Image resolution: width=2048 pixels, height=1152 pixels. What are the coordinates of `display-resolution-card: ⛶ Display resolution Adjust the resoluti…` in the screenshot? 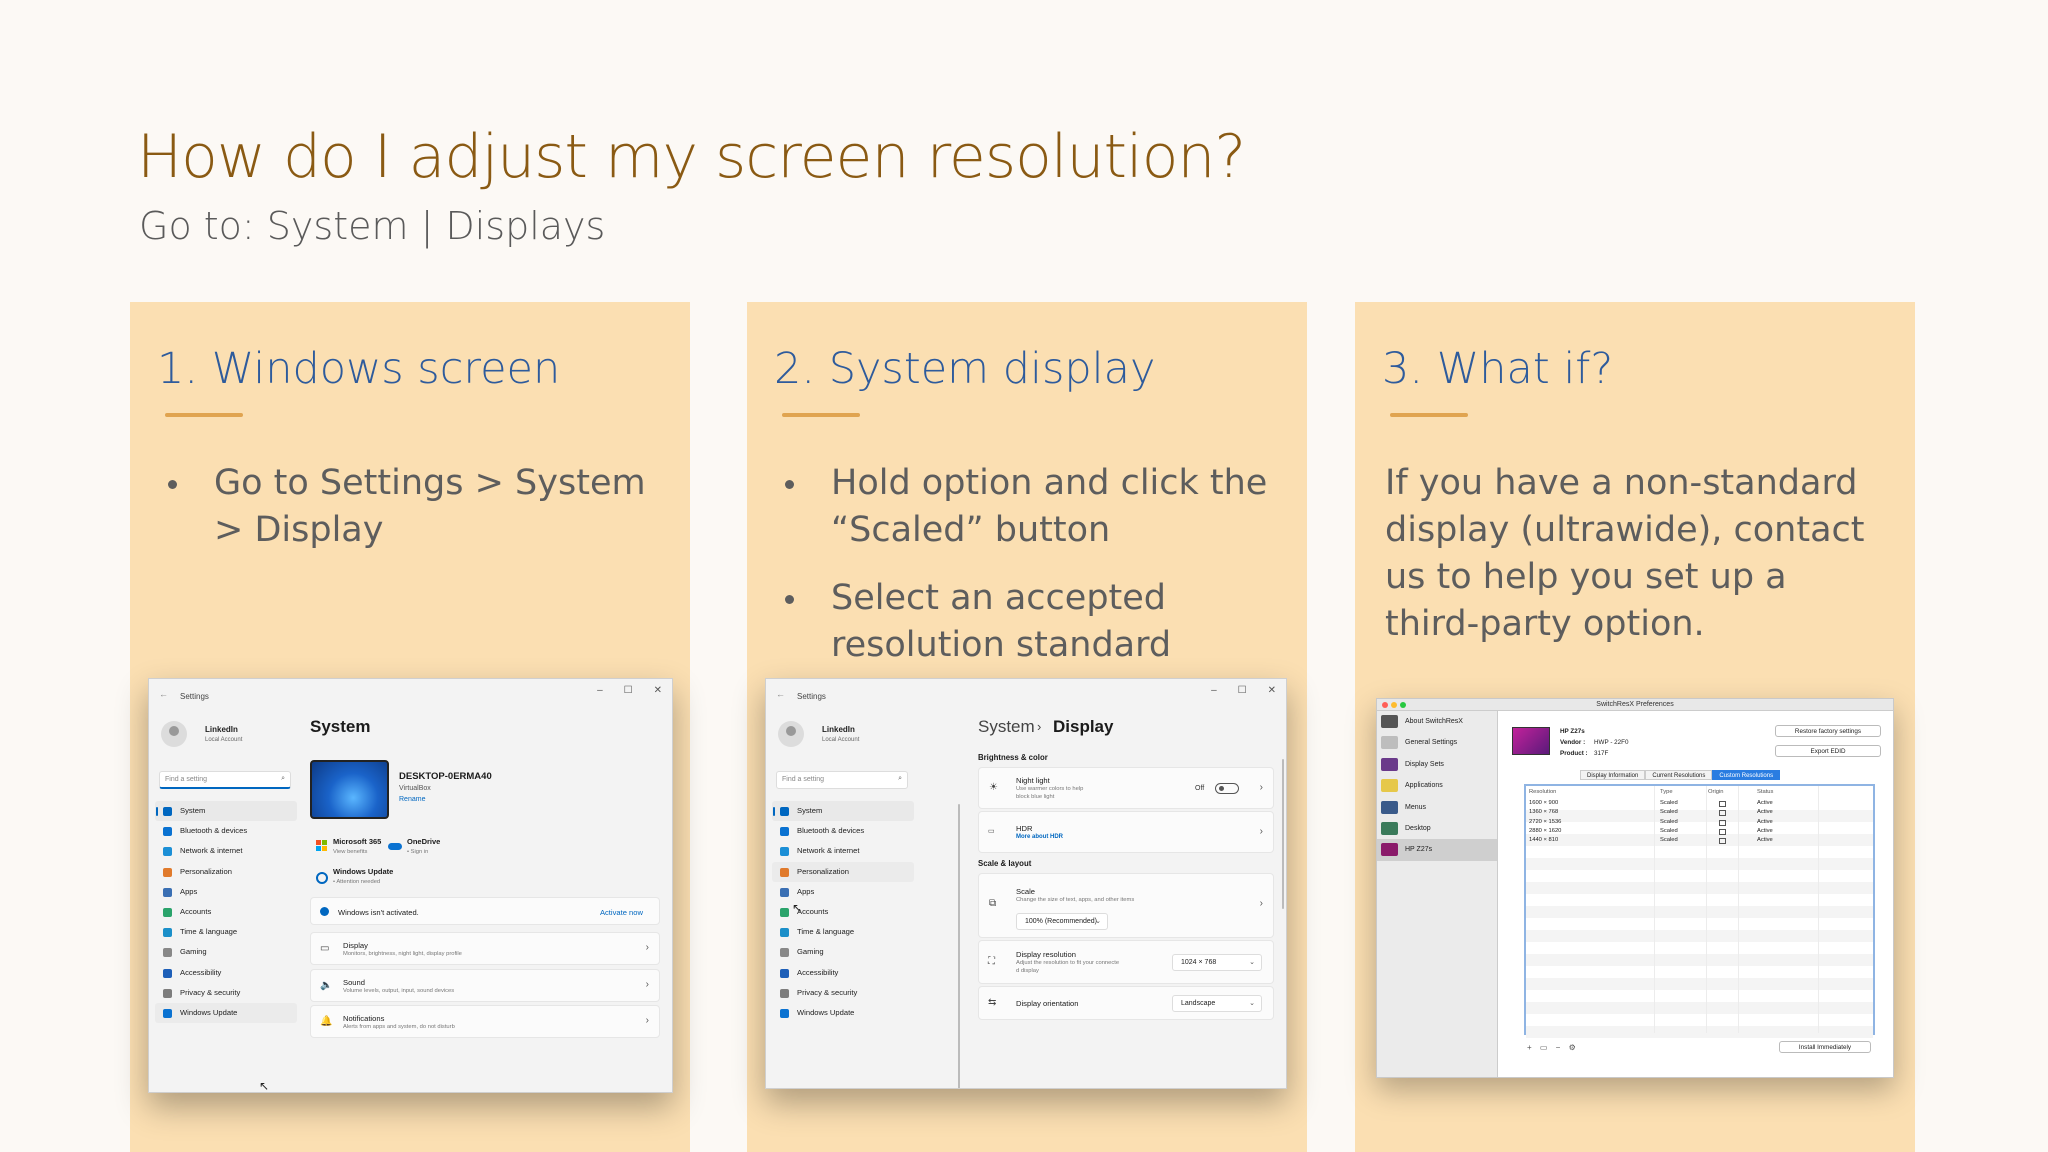 It's located at (1126, 962).